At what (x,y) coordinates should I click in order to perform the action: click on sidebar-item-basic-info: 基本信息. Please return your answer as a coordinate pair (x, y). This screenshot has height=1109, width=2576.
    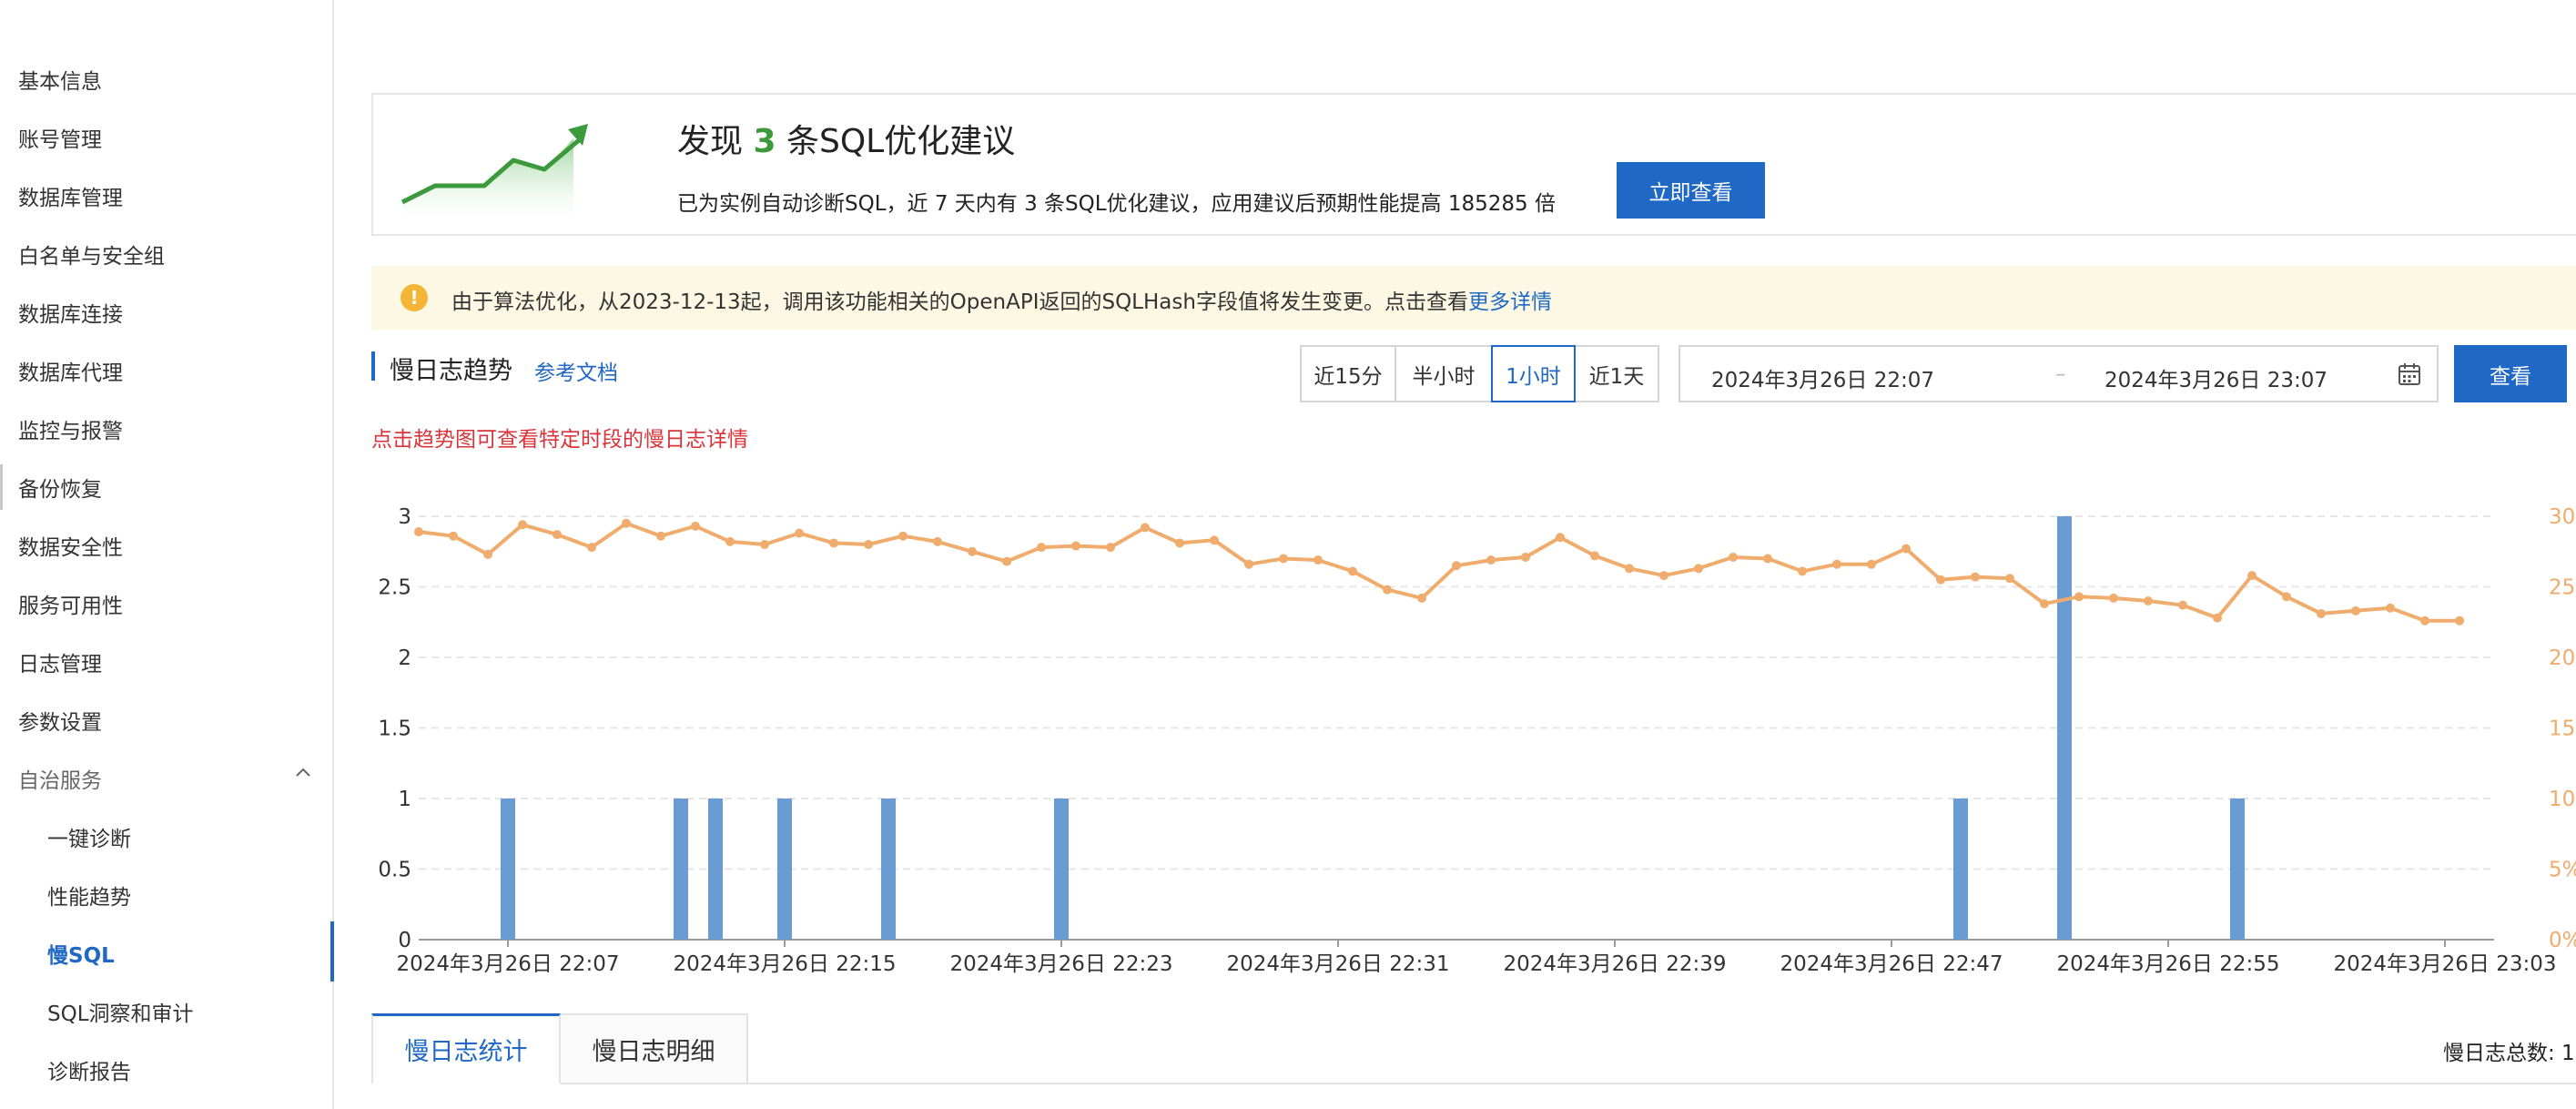
    Looking at the image, I should click on (60, 79).